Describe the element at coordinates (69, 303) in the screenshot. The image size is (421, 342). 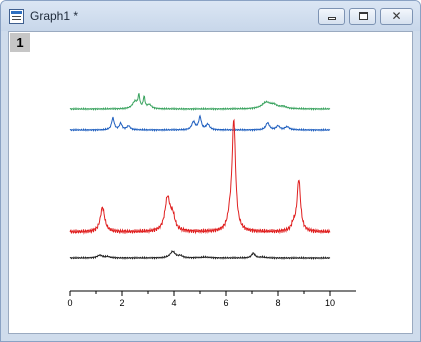
I see `x-tick-label: 0` at that location.